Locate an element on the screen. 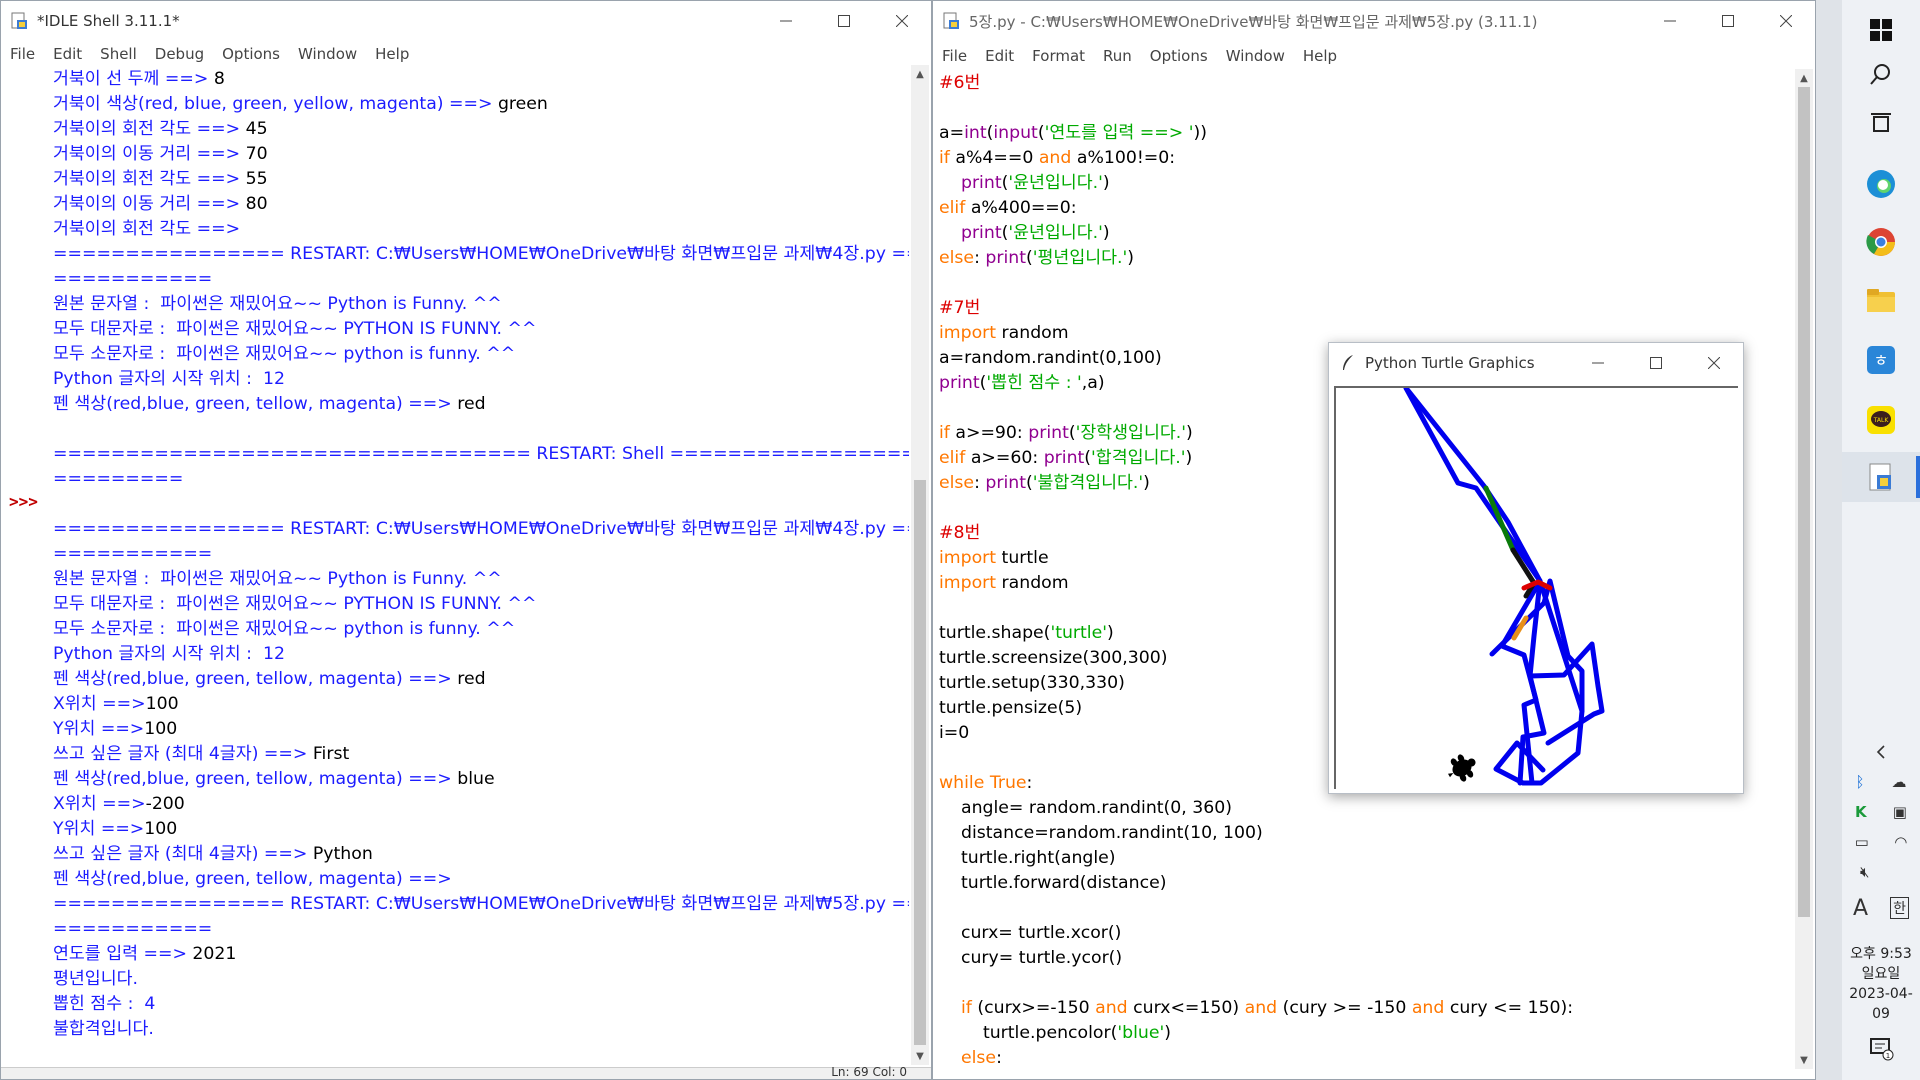 This screenshot has width=1920, height=1080. chevron-left-icon is located at coordinates (1880, 752).